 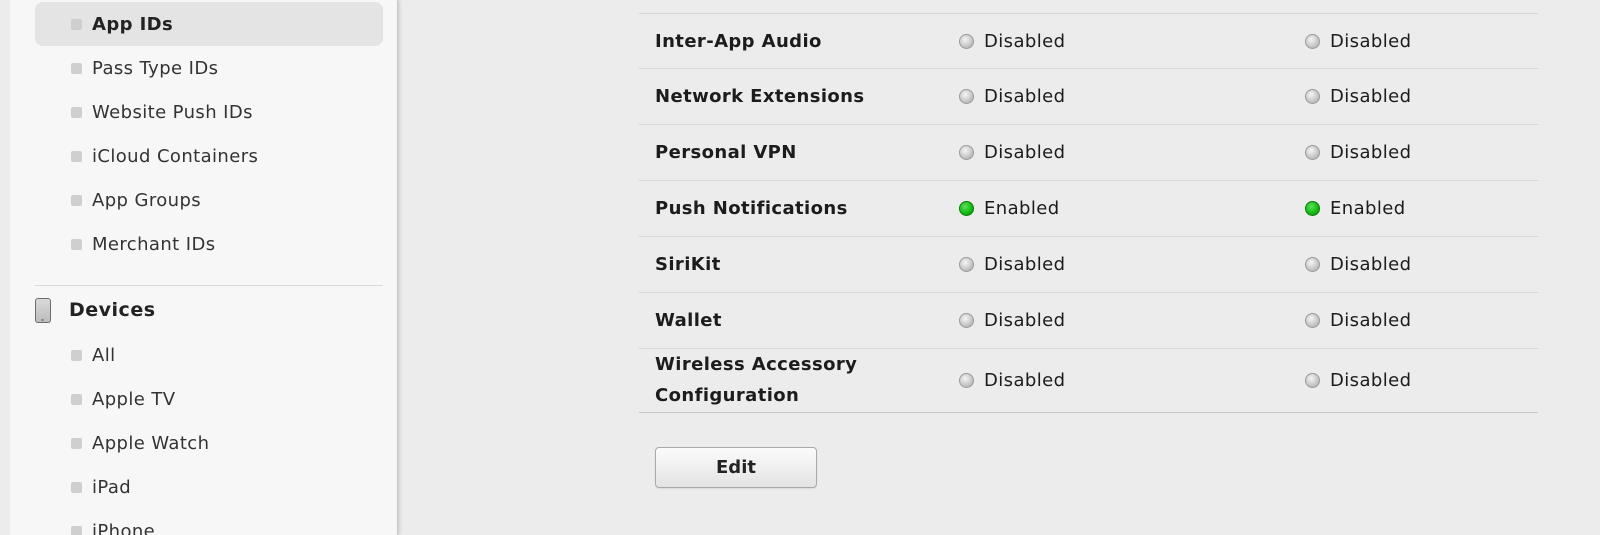 I want to click on table-row: Wallet Disabled Disabled, so click(x=1088, y=321).